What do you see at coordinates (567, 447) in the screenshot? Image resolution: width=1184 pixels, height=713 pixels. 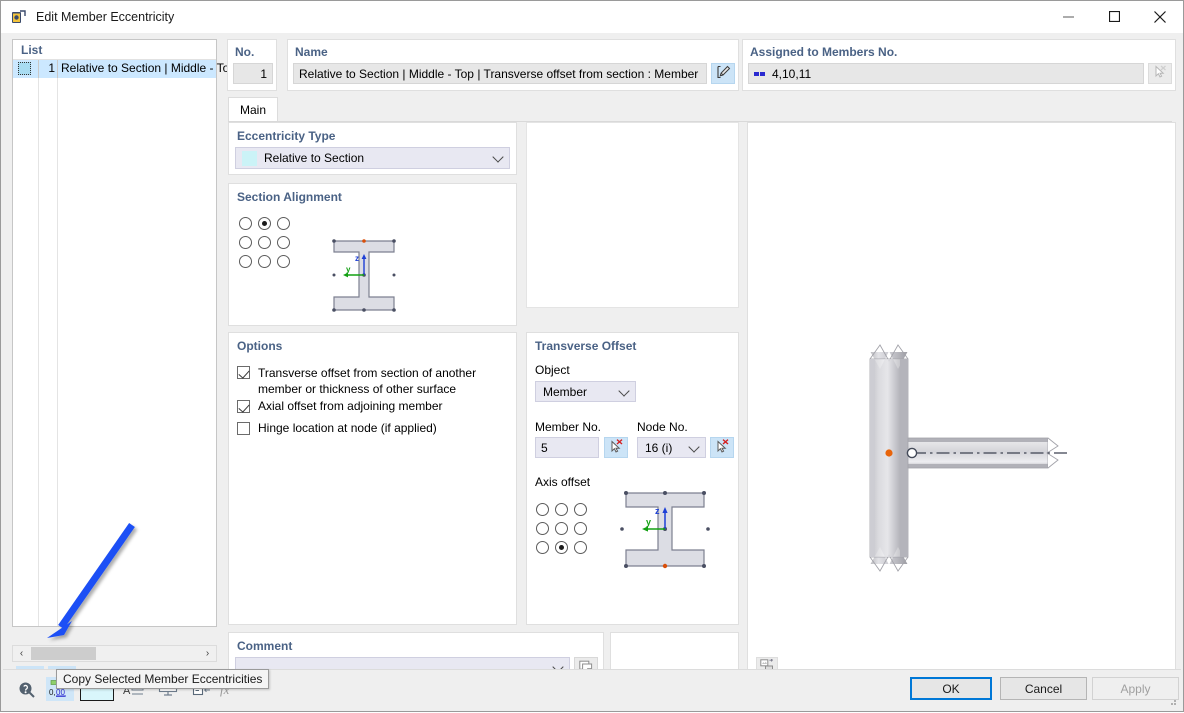 I see `member-no-input` at bounding box center [567, 447].